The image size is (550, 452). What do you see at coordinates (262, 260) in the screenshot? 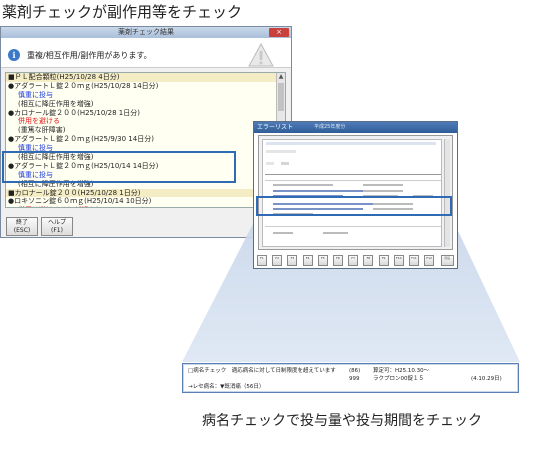
I see `fkey-button: F1` at bounding box center [262, 260].